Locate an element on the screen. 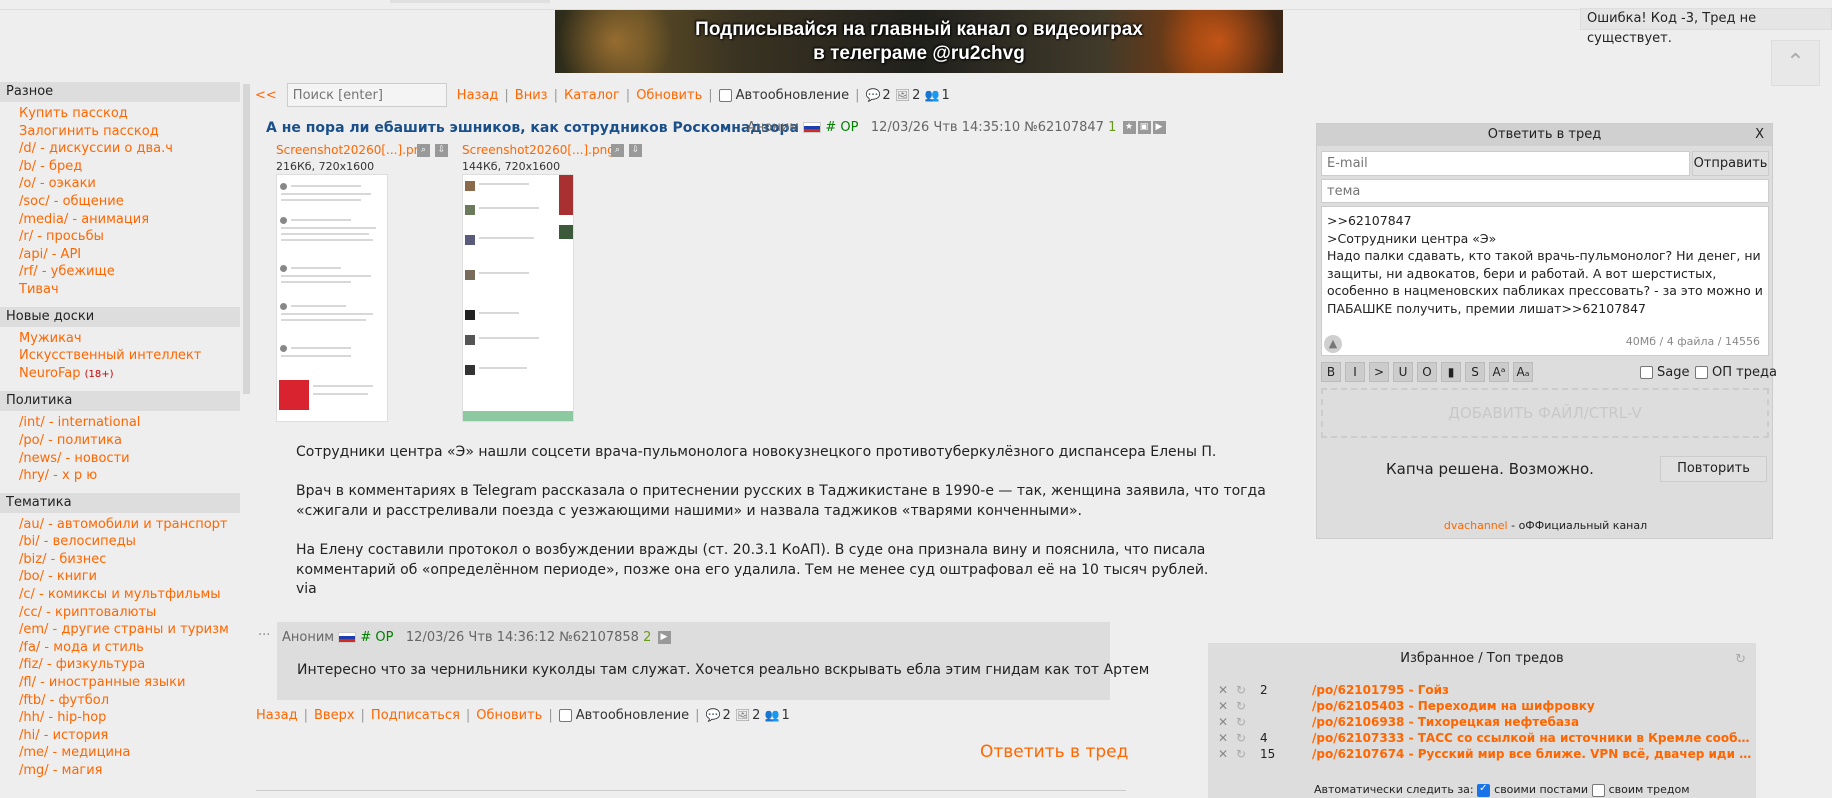 Image resolution: width=1832 pixels, height=798 pixels. sidebar-item: /mg/ - магия is located at coordinates (120, 771).